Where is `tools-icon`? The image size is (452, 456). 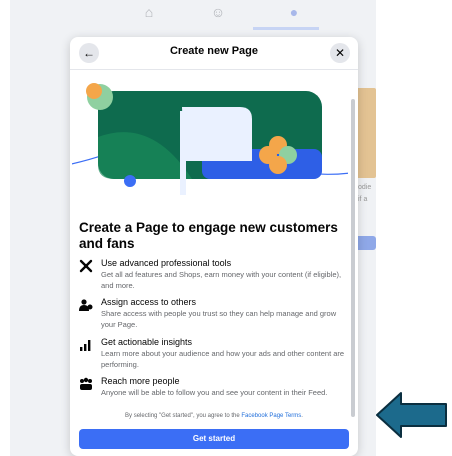 tools-icon is located at coordinates (86, 266).